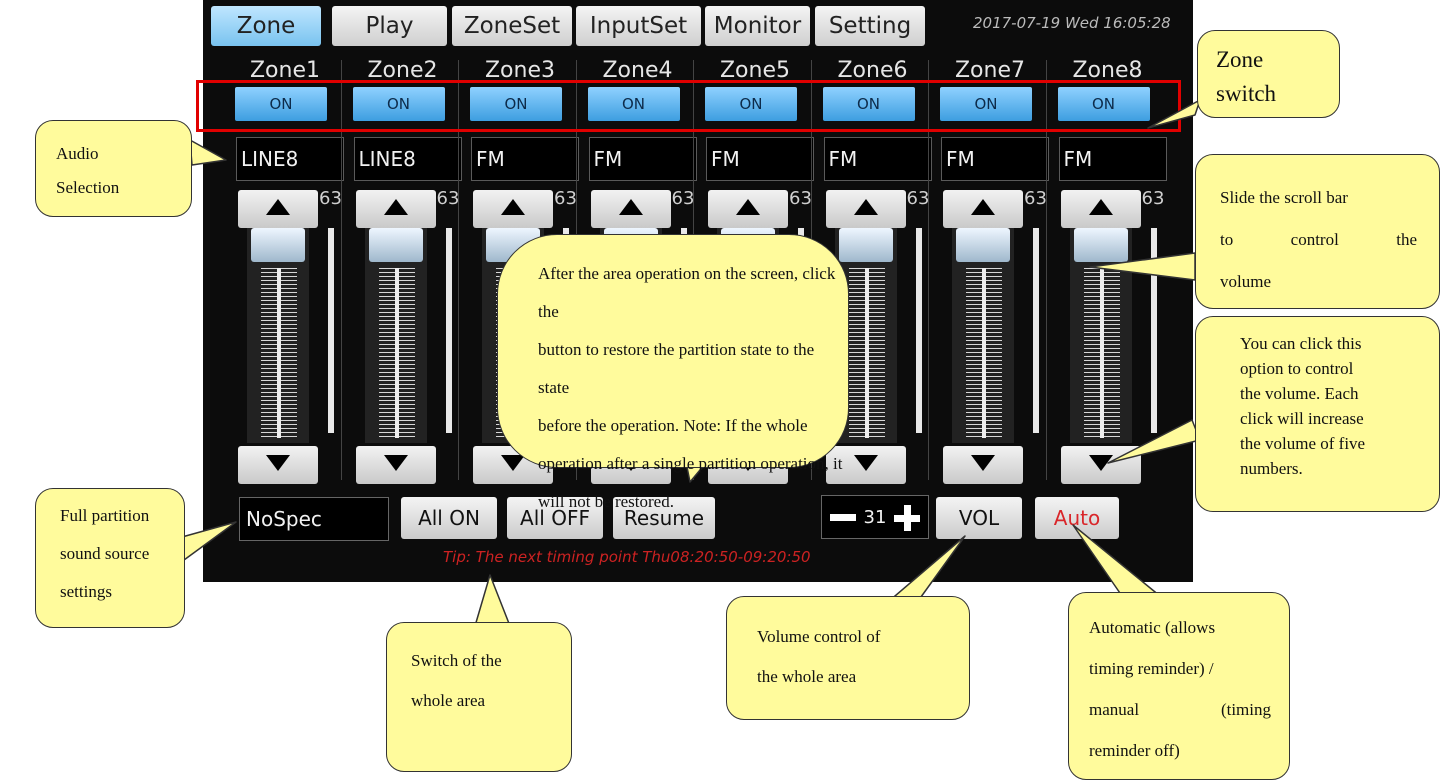 This screenshot has width=1443, height=783. Describe the element at coordinates (449, 518) in the screenshot. I see `all-on-button: All ON` at that location.